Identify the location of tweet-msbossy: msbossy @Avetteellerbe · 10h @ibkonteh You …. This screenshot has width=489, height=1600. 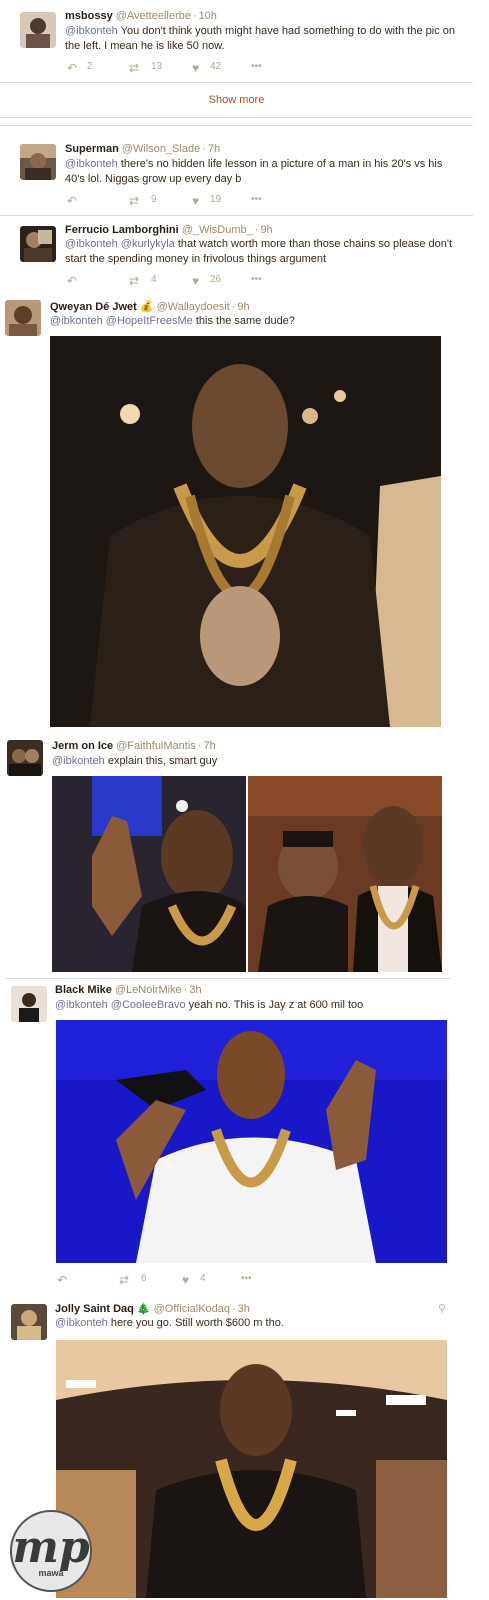
(239, 41).